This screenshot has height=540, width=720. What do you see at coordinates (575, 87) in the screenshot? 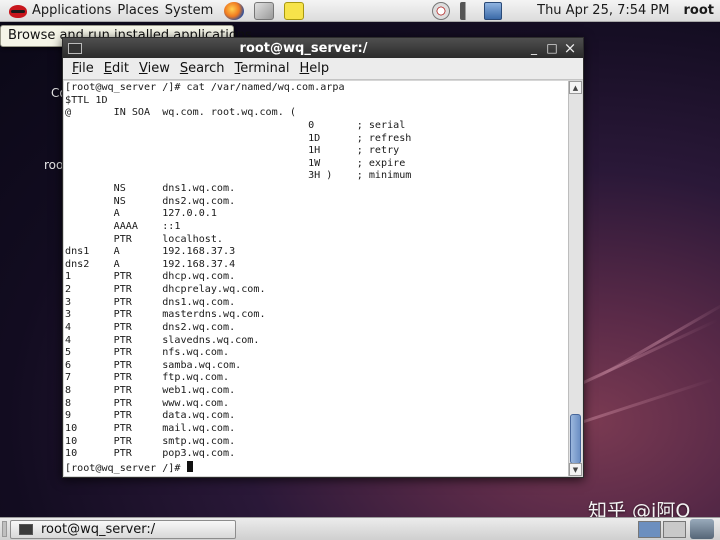
I see `scroll-up-arrow-icon: ▲` at bounding box center [575, 87].